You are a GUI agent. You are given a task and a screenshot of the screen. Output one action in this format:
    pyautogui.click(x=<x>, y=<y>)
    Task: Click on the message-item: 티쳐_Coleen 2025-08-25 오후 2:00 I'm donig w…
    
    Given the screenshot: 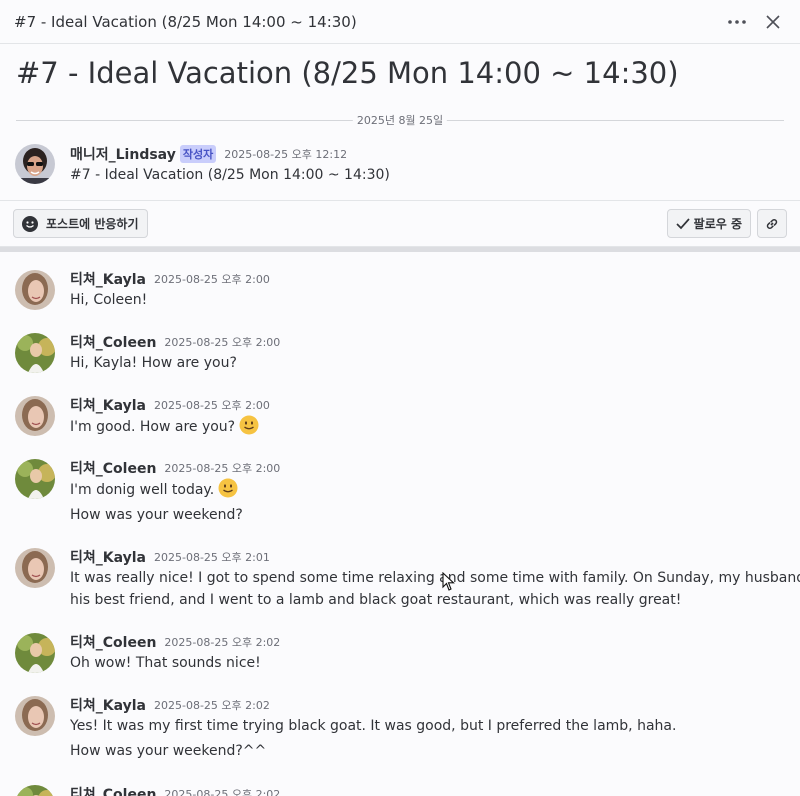 What is the action you would take?
    pyautogui.click(x=400, y=502)
    